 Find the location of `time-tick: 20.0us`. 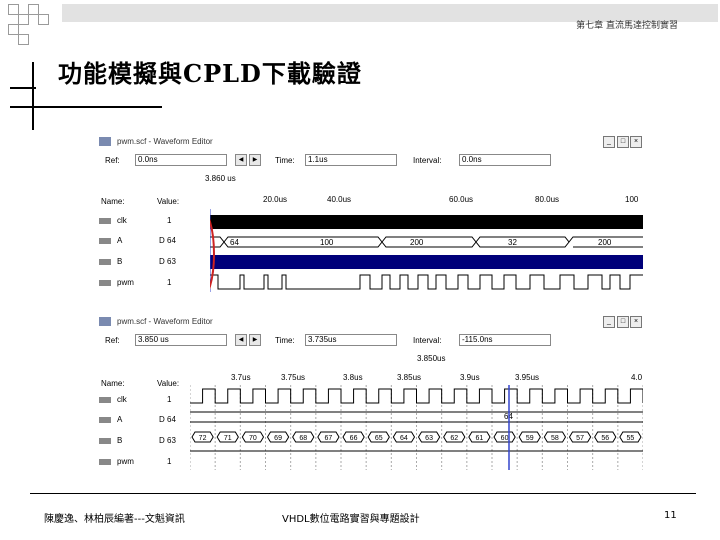

time-tick: 20.0us is located at coordinates (275, 199).